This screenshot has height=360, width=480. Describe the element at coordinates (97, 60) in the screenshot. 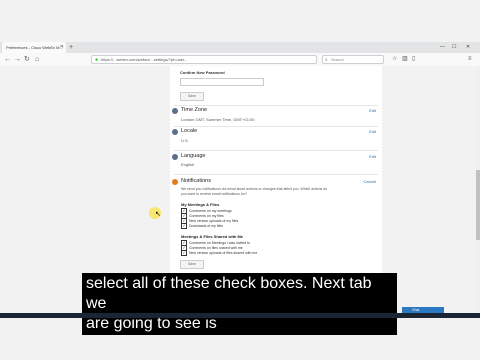

I see `lock-icon: ●` at that location.